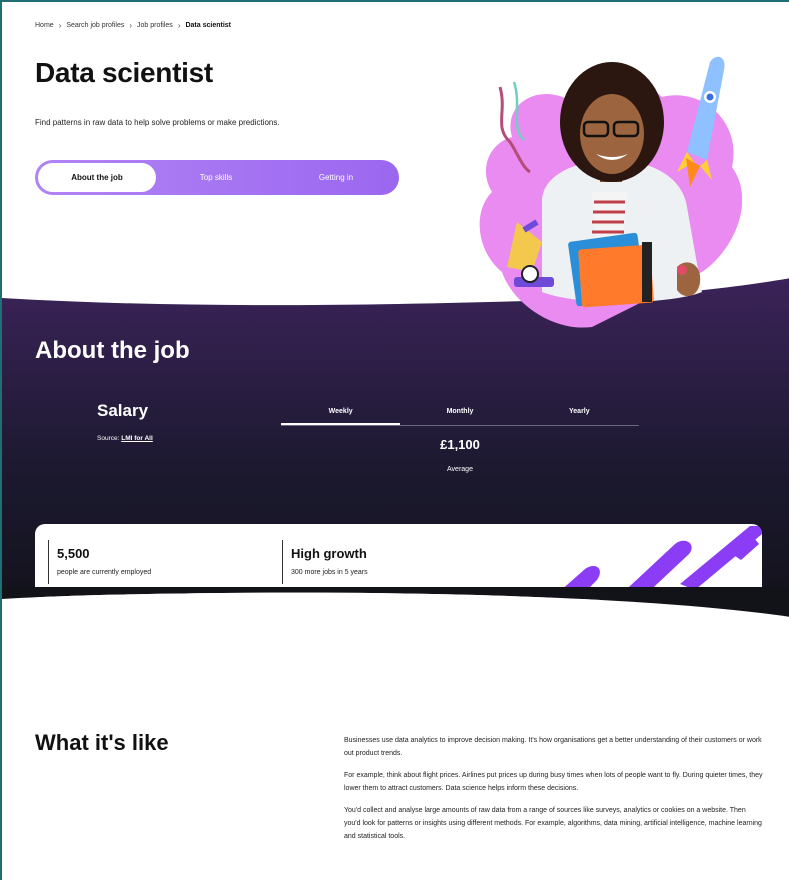 The image size is (789, 880). Describe the element at coordinates (137, 438) in the screenshot. I see `lmi-for-all-link: LMI for All` at that location.